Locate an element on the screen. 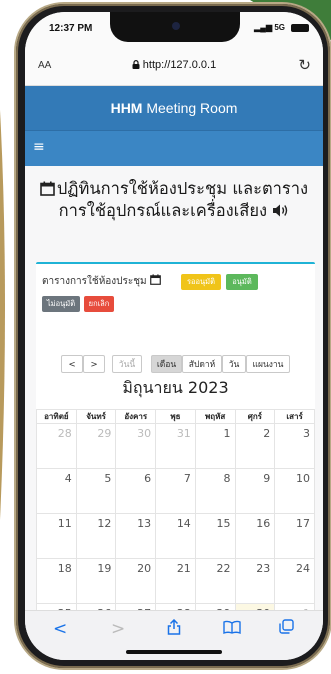 This screenshot has height=674, width=331. day-cell: 8 is located at coordinates (215, 491).